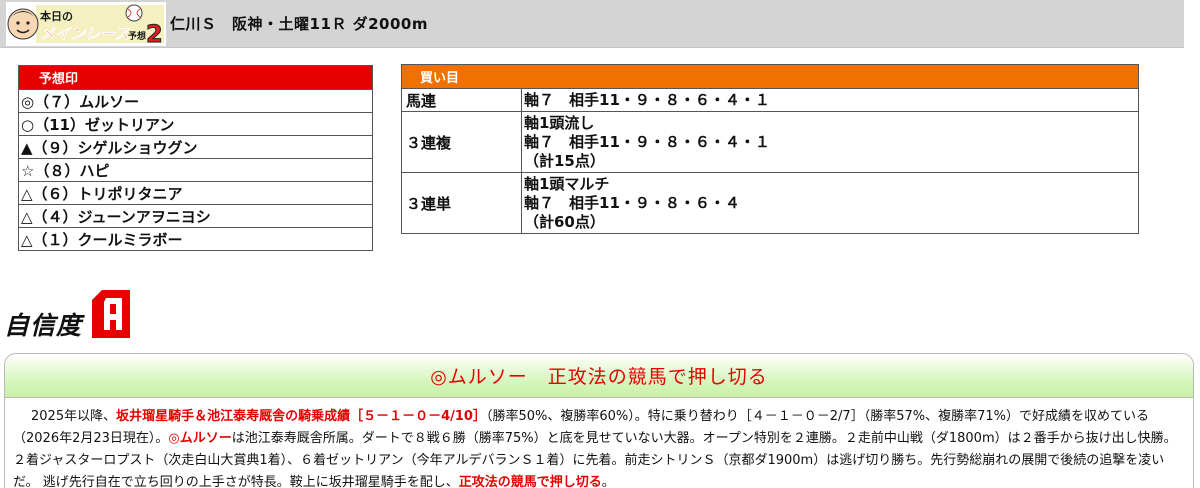 The width and height of the screenshot is (1200, 488). What do you see at coordinates (195, 239) in the screenshot?
I see `prediction-row: △（１）クールミラボー` at bounding box center [195, 239].